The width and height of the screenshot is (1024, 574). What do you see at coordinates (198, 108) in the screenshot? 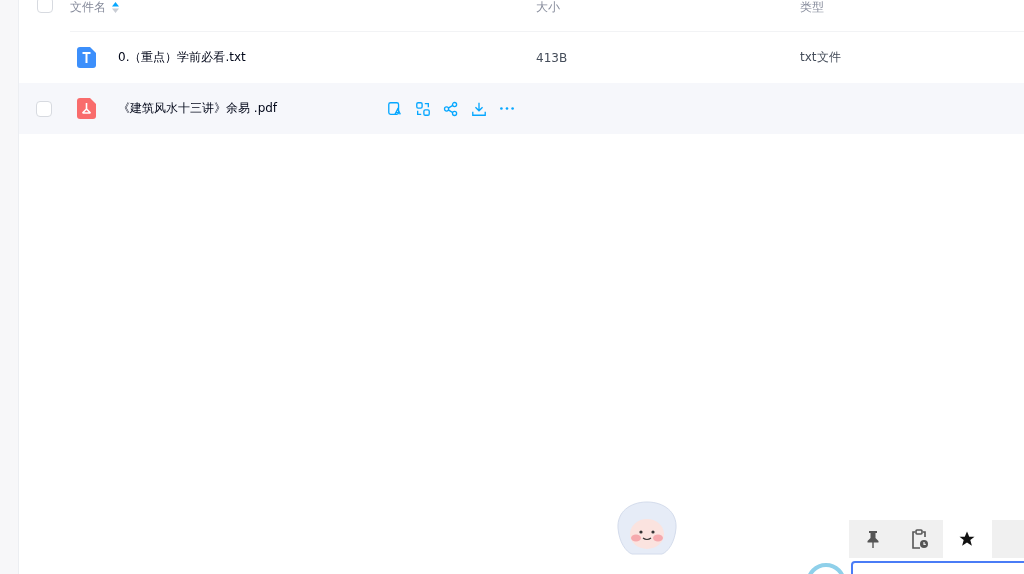
I see `file-name: 《建筑风水十三讲》余易 .pdf` at bounding box center [198, 108].